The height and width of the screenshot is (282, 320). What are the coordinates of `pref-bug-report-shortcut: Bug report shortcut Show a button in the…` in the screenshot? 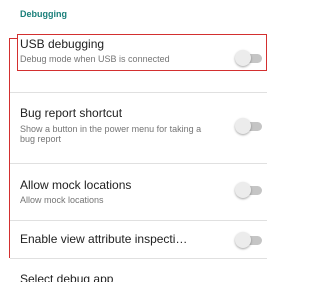 It's located at (133, 129).